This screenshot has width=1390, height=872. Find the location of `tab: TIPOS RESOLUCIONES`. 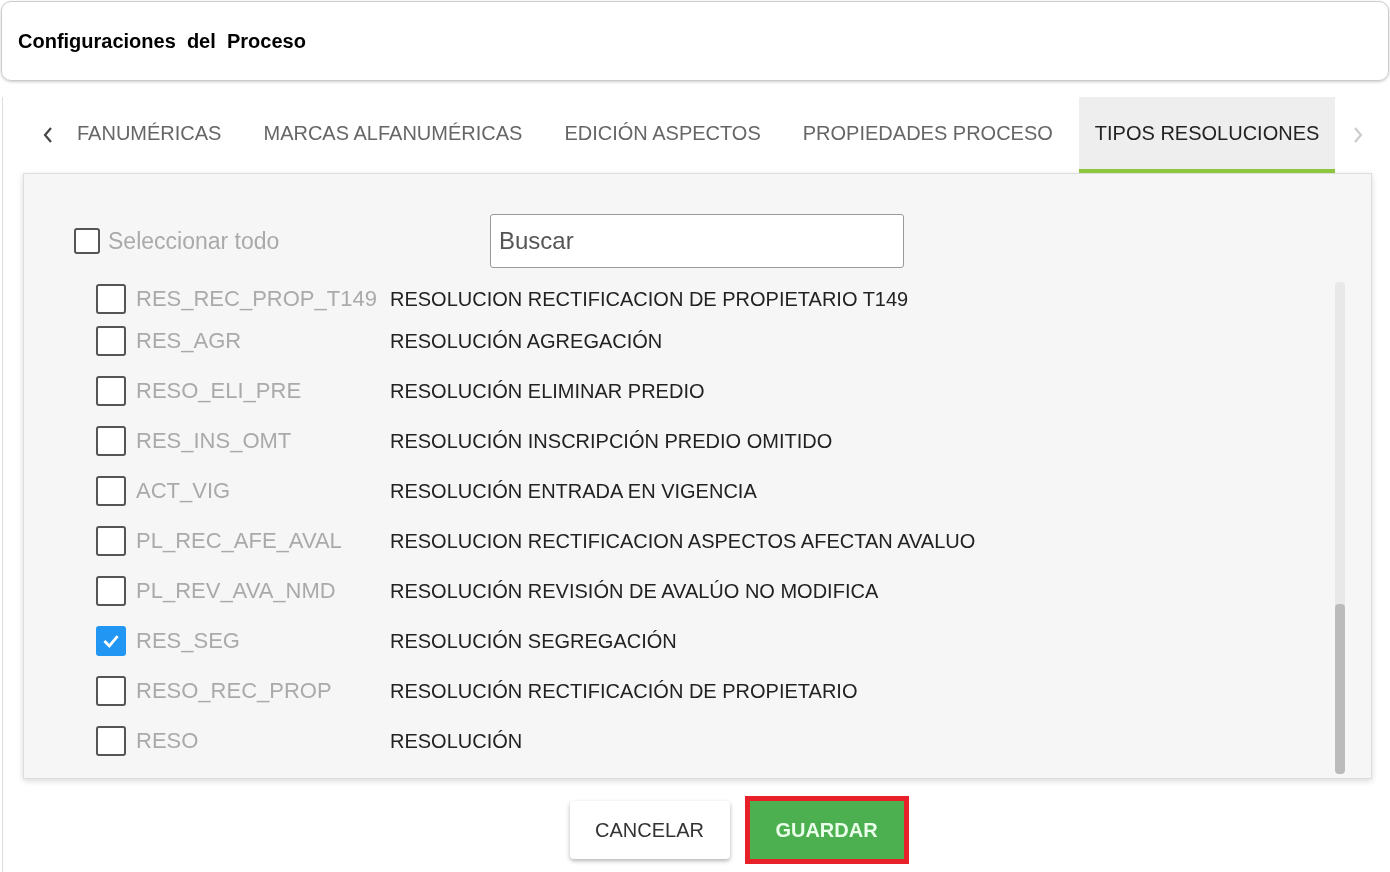

tab: TIPOS RESOLUCIONES is located at coordinates (1207, 135).